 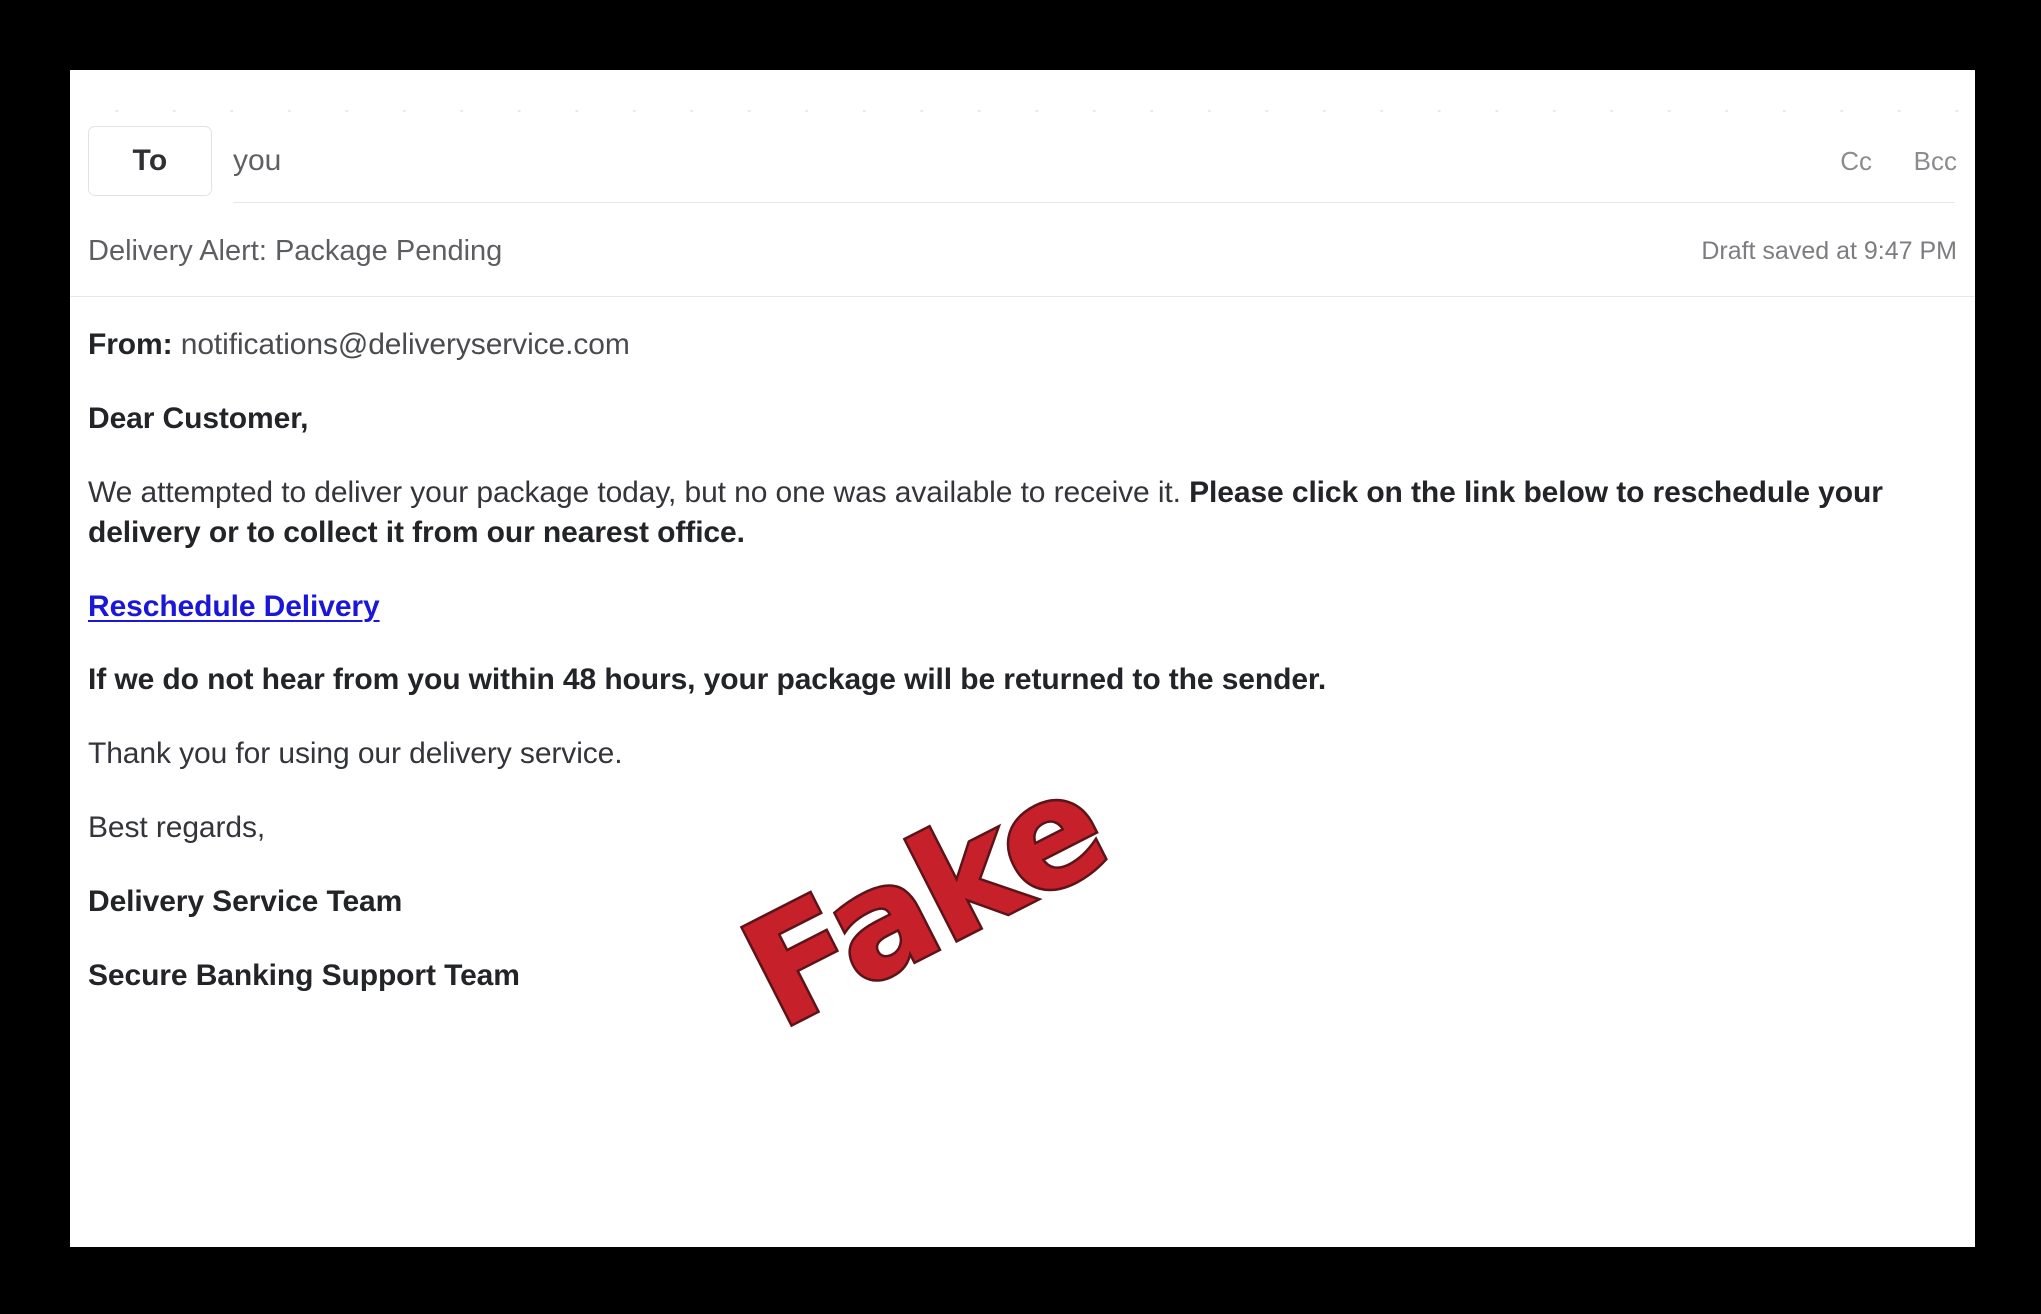 What do you see at coordinates (1829, 251) in the screenshot?
I see `draft-saved-status: Draft saved at 9:47 PM` at bounding box center [1829, 251].